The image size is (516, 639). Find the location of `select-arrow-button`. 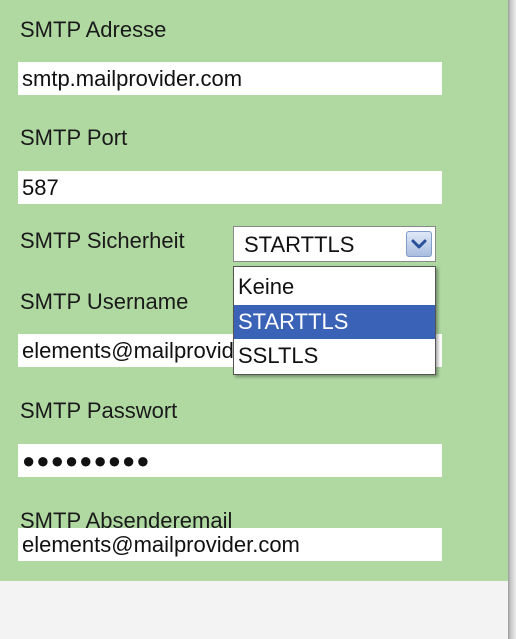

select-arrow-button is located at coordinates (419, 244).